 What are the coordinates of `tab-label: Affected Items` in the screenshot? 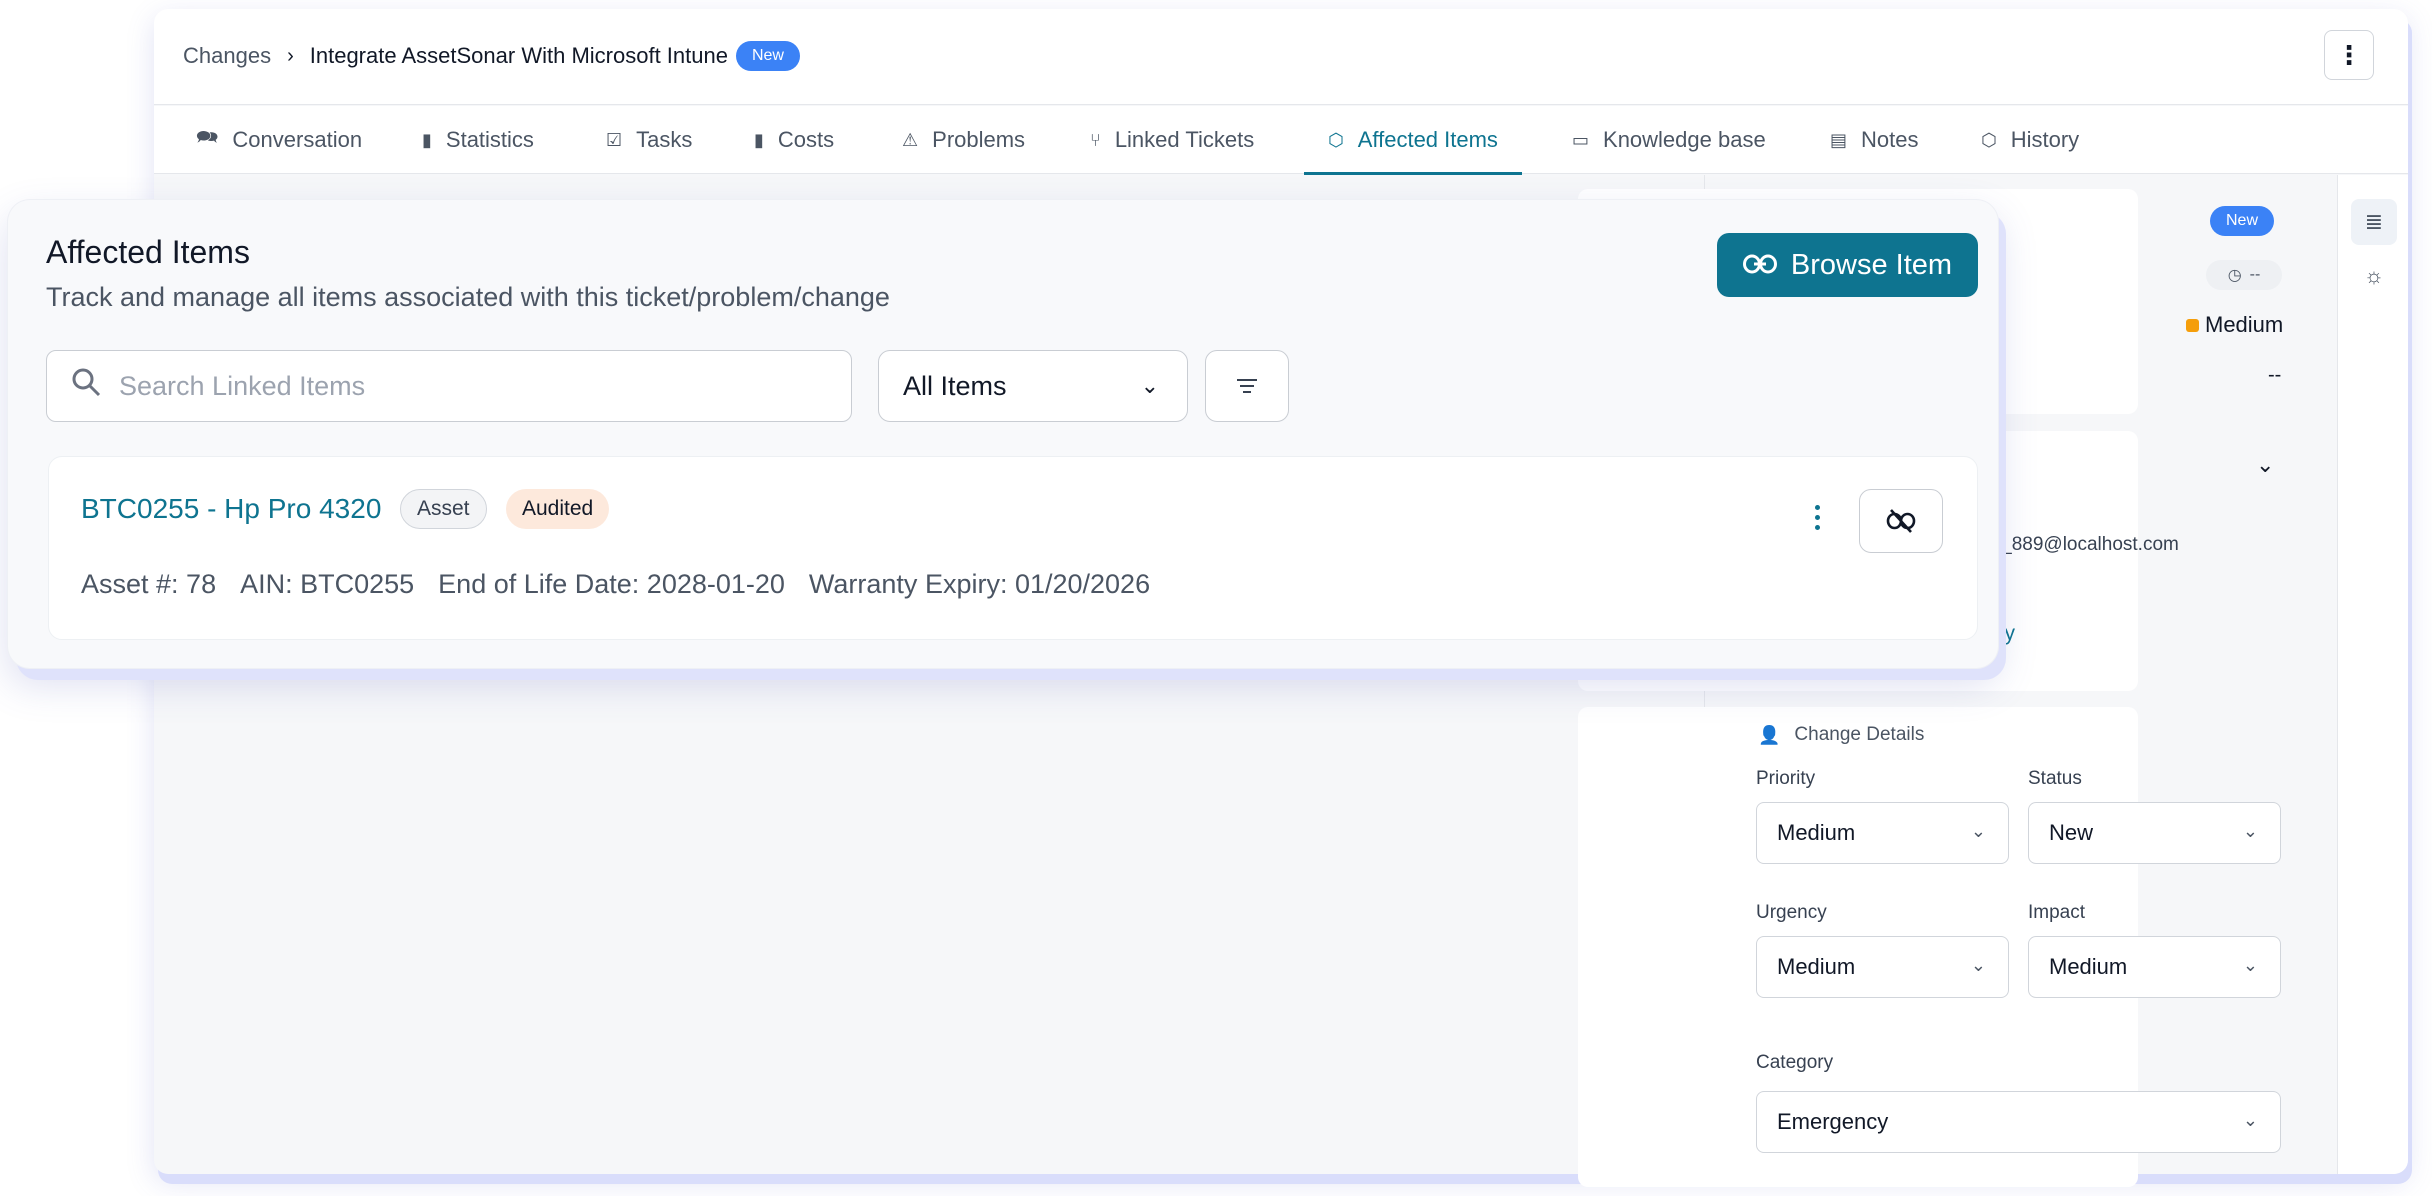 It's located at (1427, 139).